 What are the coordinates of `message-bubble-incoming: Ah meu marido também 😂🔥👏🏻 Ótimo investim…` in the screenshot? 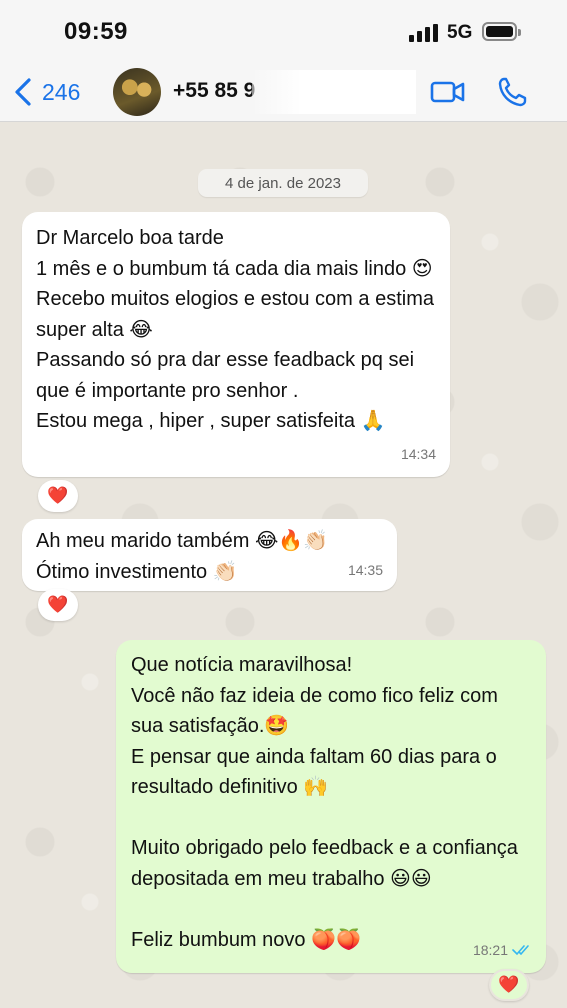 It's located at (209, 555).